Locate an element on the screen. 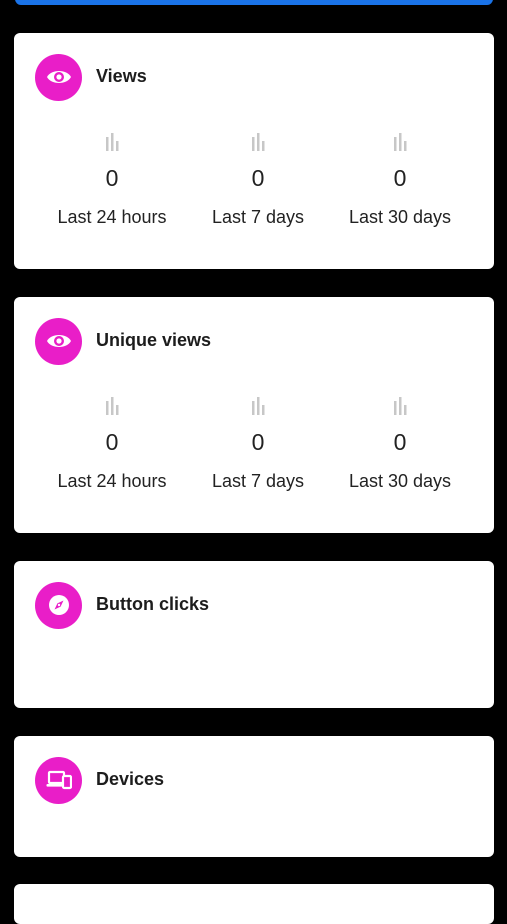 The height and width of the screenshot is (924, 507). unique-views-stat-7d: 0 Last 7 days is located at coordinates (258, 444).